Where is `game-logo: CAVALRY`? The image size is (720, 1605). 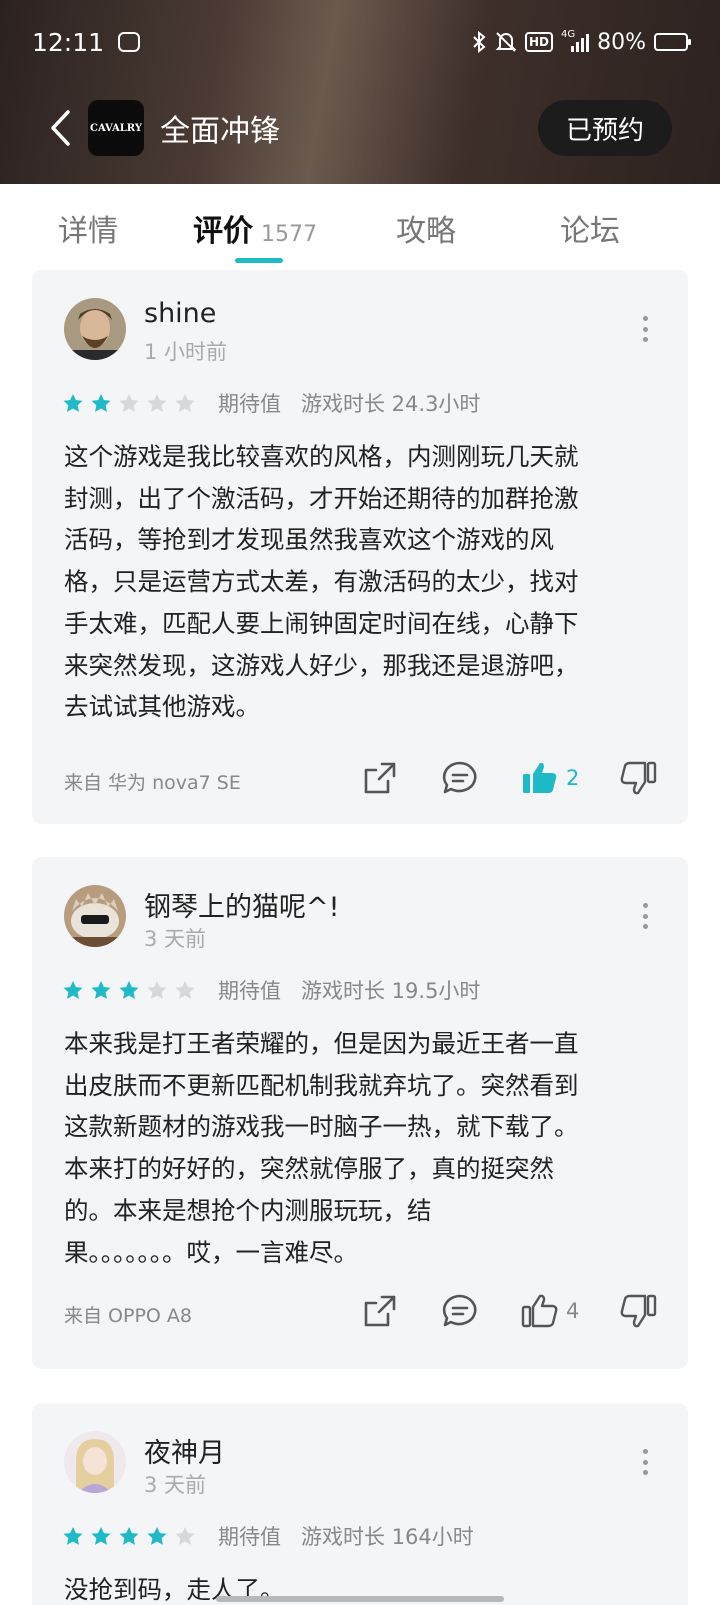 game-logo: CAVALRY is located at coordinates (116, 128).